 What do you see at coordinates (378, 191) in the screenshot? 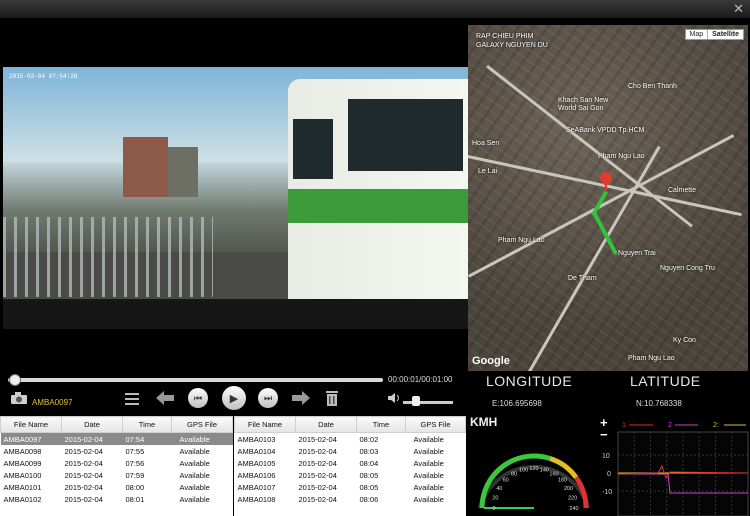
I see `video-bus` at bounding box center [378, 191].